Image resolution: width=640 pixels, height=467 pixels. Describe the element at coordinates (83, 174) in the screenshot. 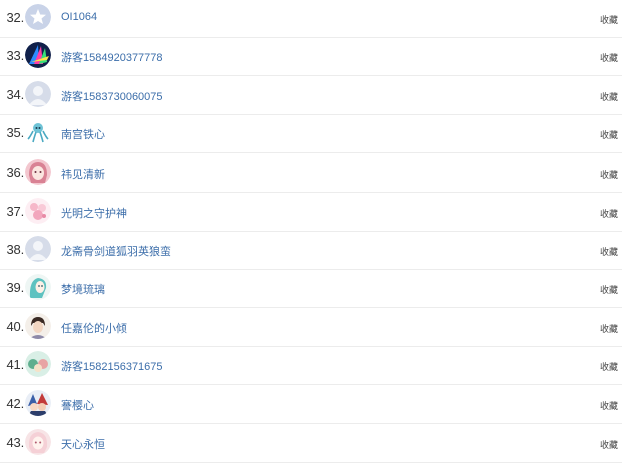

I see `username-link: 祎见清新` at that location.